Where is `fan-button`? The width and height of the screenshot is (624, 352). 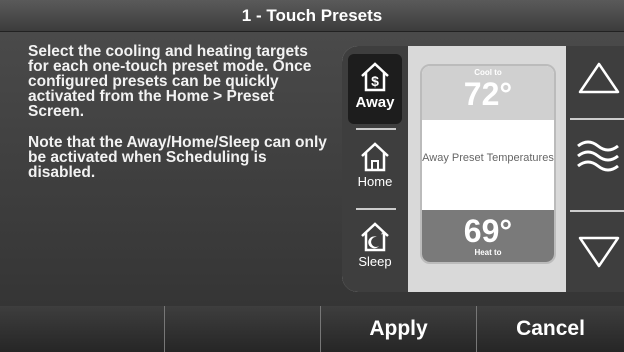 fan-button is located at coordinates (595, 159).